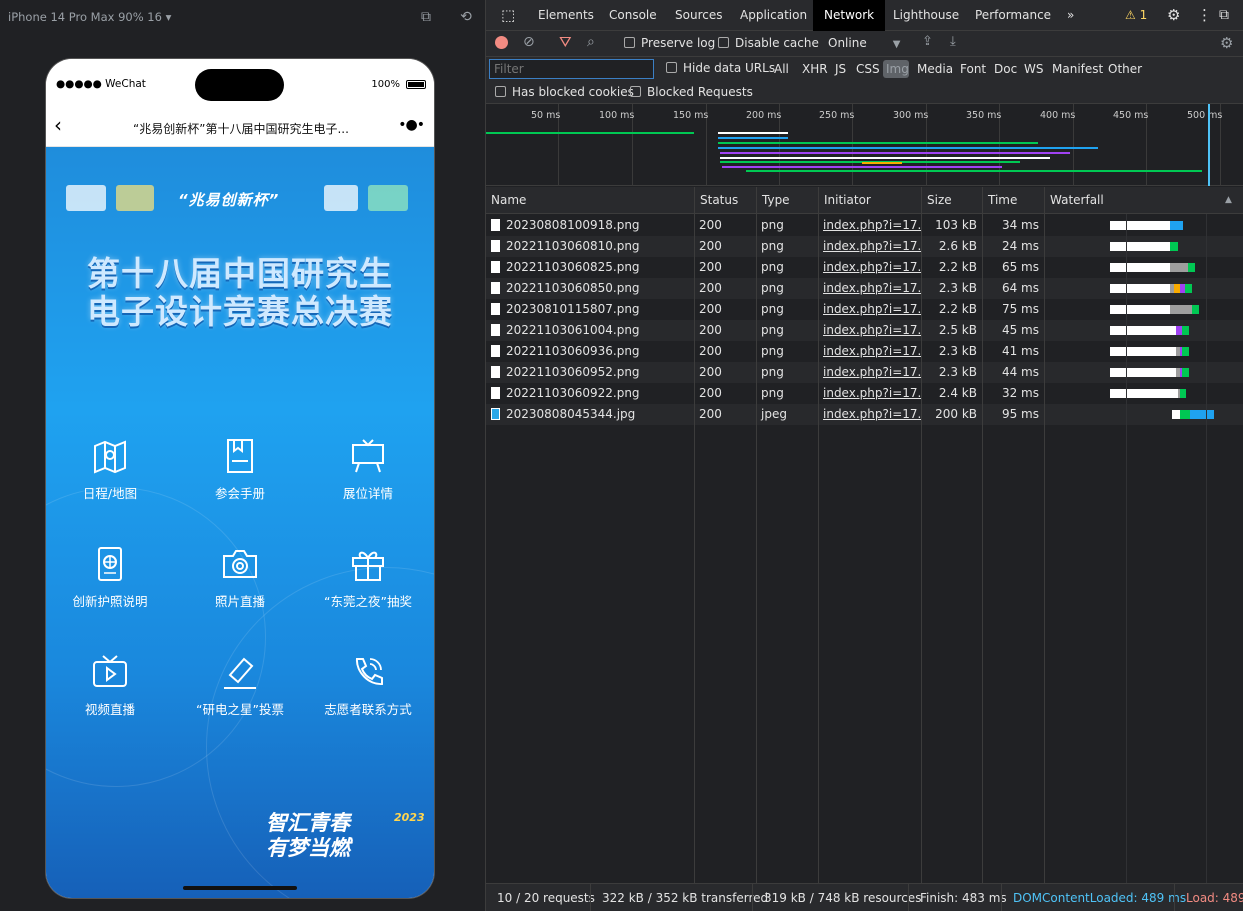 This screenshot has width=1243, height=911. I want to click on menu-passport: 创新护照说明, so click(110, 585).